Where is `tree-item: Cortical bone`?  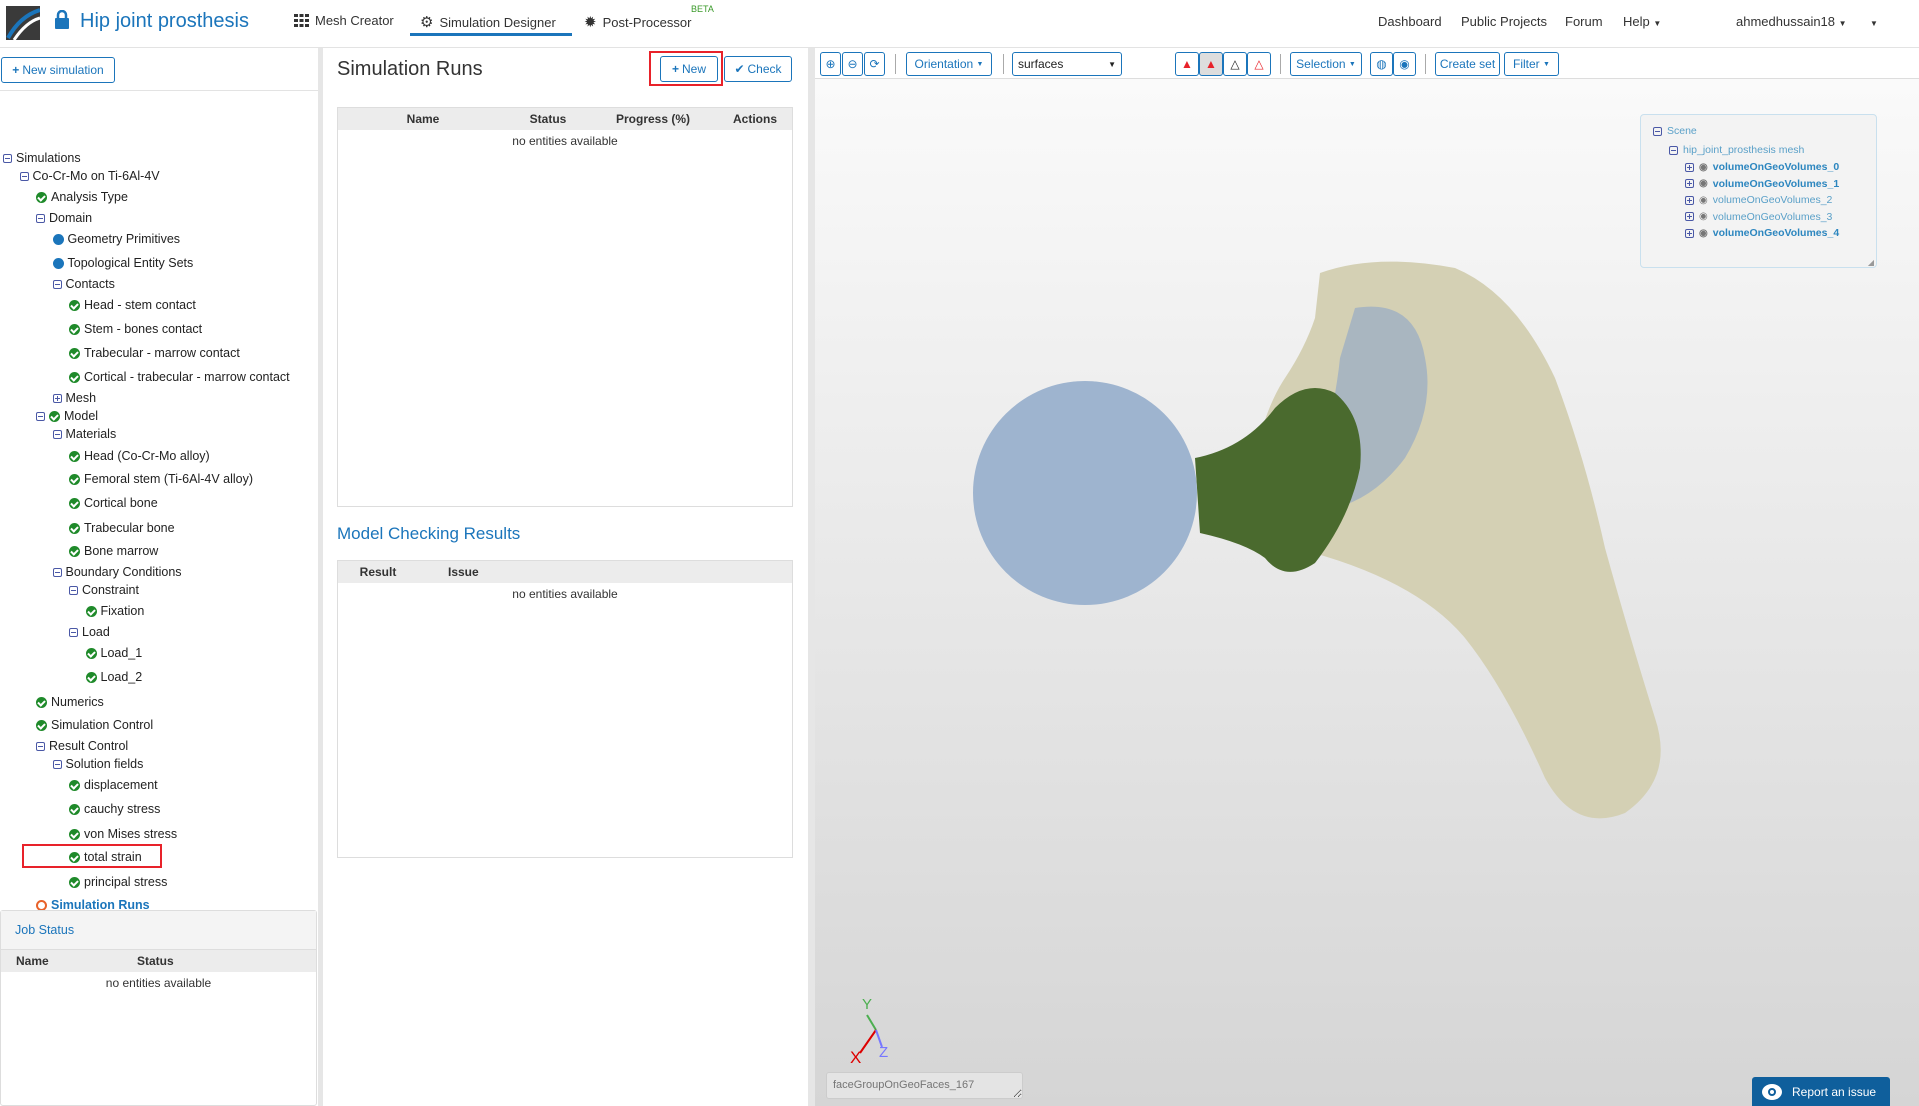
tree-item: Cortical bone is located at coordinates (113, 503).